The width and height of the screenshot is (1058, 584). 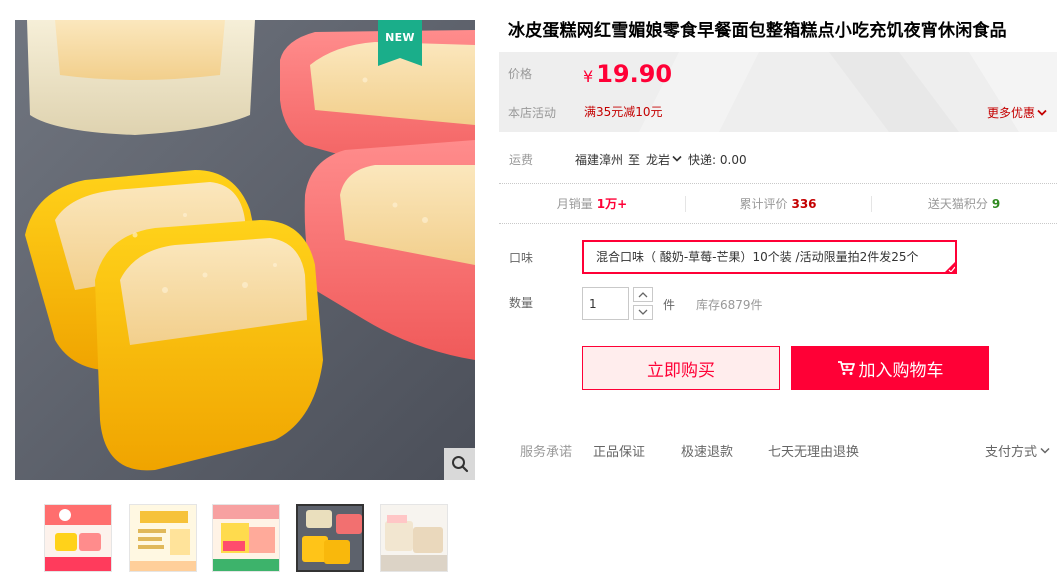 I want to click on shipping-from: 福建漳州, so click(x=599, y=159).